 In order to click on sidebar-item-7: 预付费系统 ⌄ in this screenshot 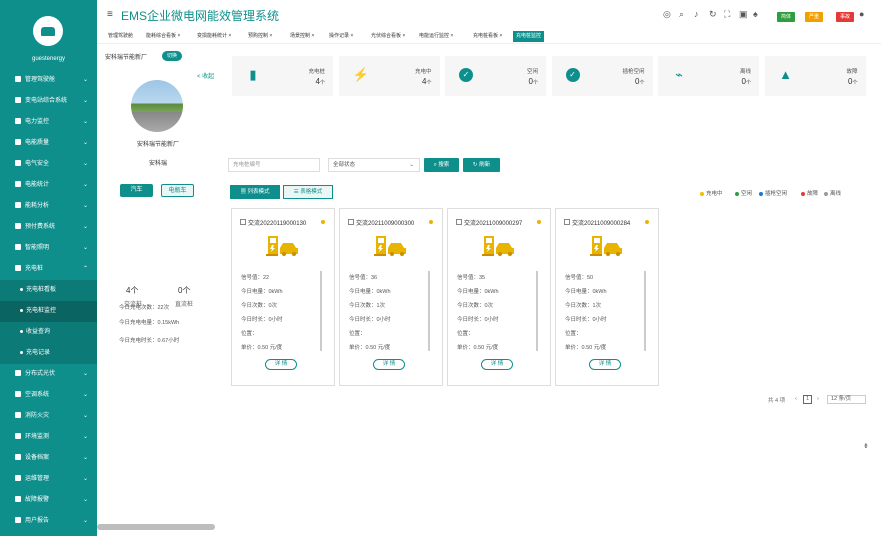, I will do `click(48, 227)`.